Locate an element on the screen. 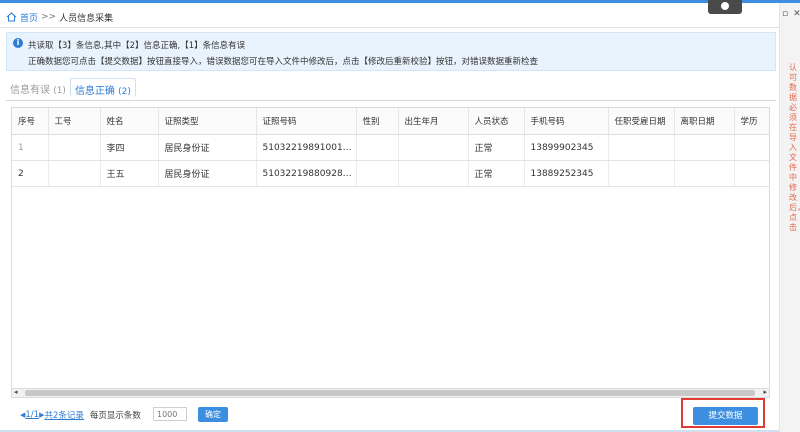 The height and width of the screenshot is (432, 800). highlight-box is located at coordinates (723, 413).